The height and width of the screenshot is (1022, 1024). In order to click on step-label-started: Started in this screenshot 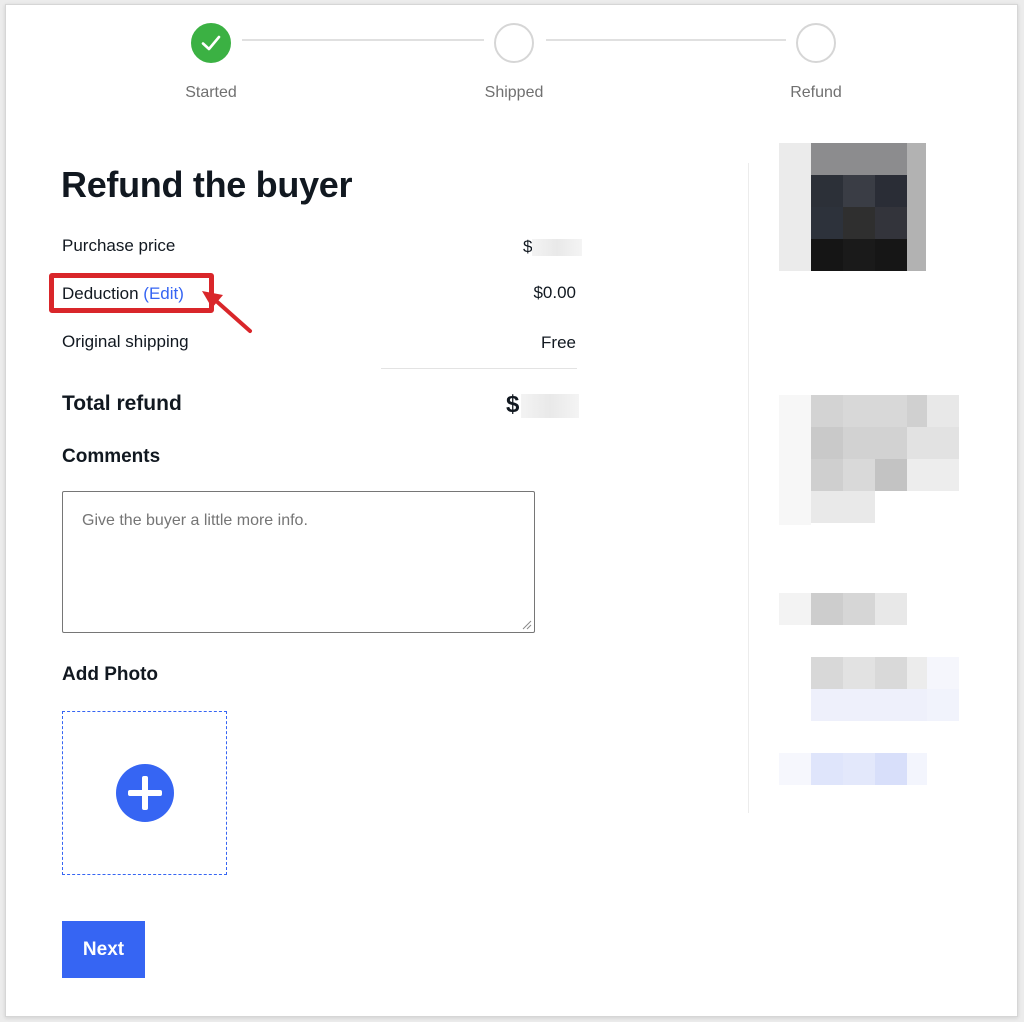, I will do `click(211, 92)`.